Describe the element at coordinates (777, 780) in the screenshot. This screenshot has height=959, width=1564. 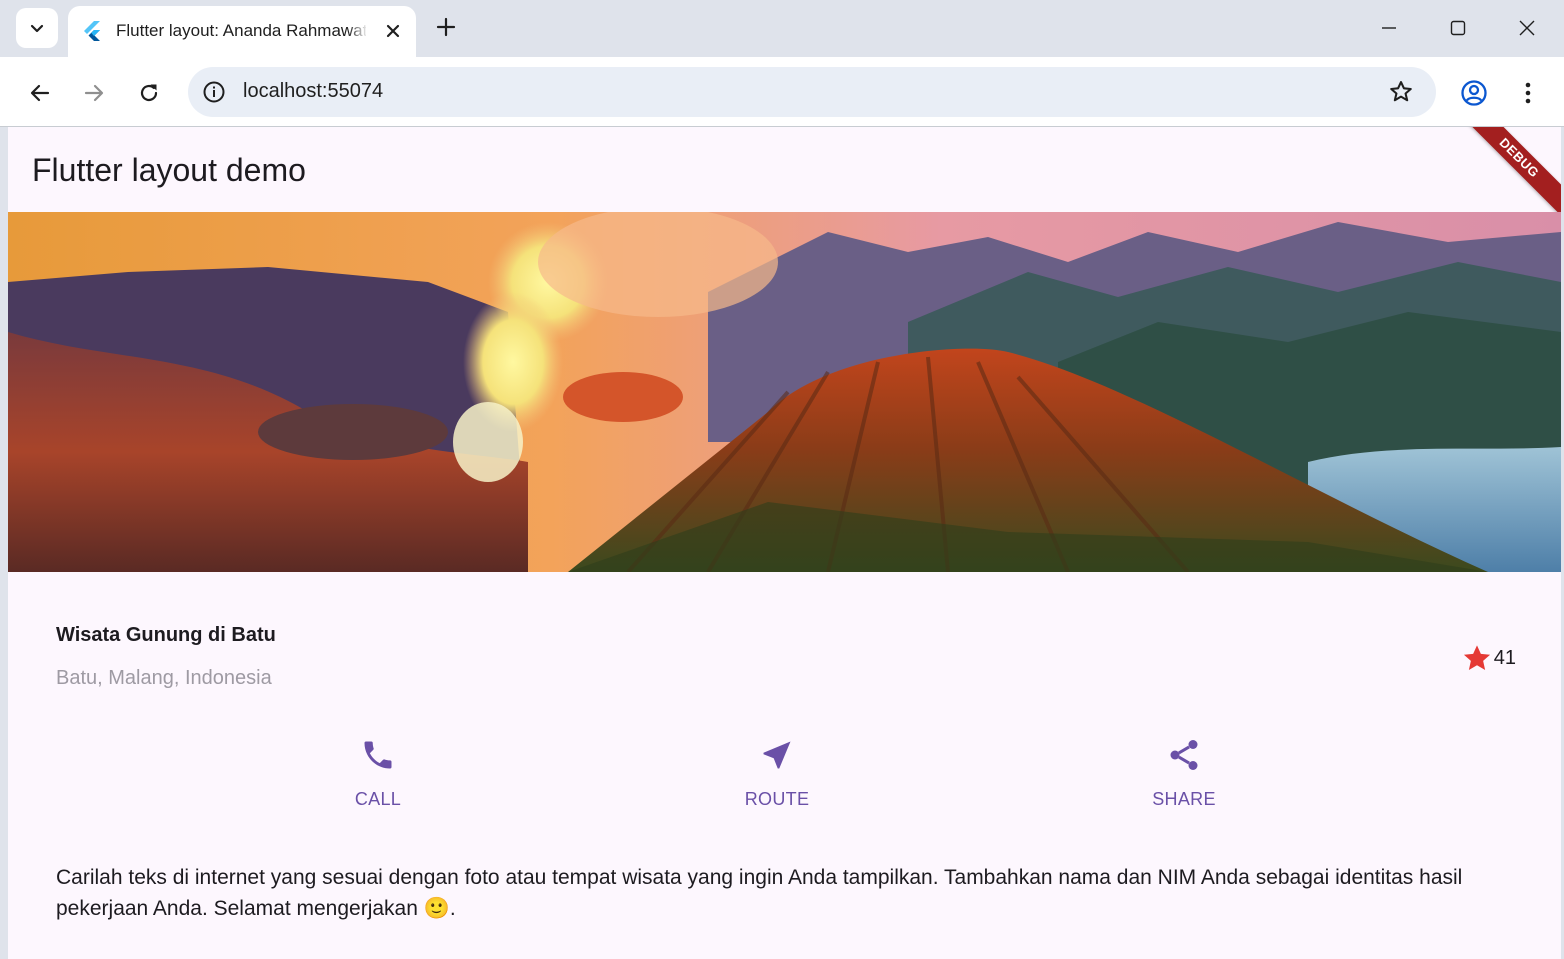
I see `route-button: ROUTE` at that location.